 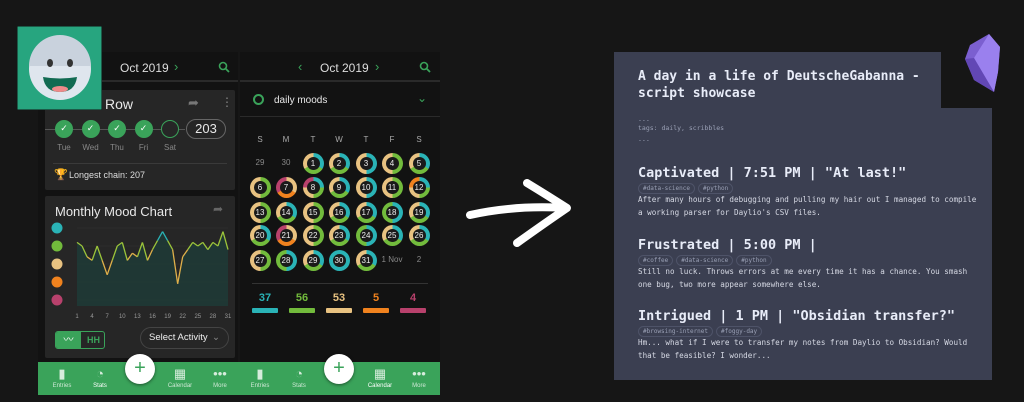 What do you see at coordinates (117, 147) in the screenshot?
I see `streak-day-label: Thu` at bounding box center [117, 147].